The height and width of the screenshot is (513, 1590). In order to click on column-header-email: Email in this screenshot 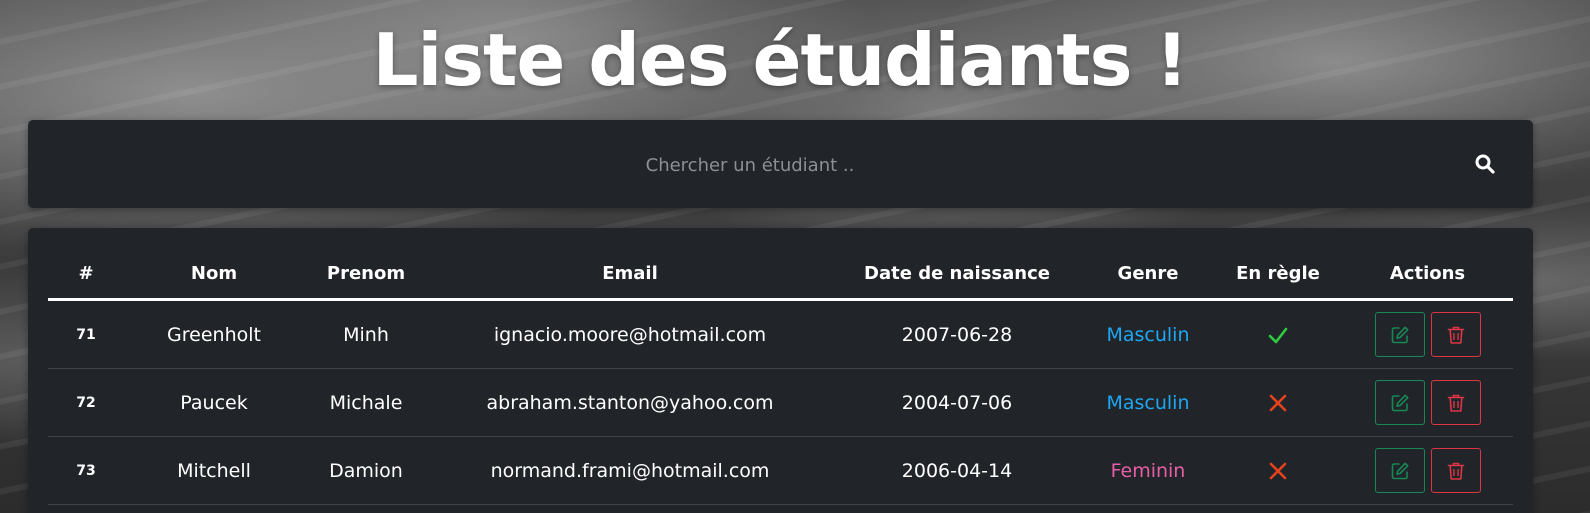, I will do `click(630, 274)`.